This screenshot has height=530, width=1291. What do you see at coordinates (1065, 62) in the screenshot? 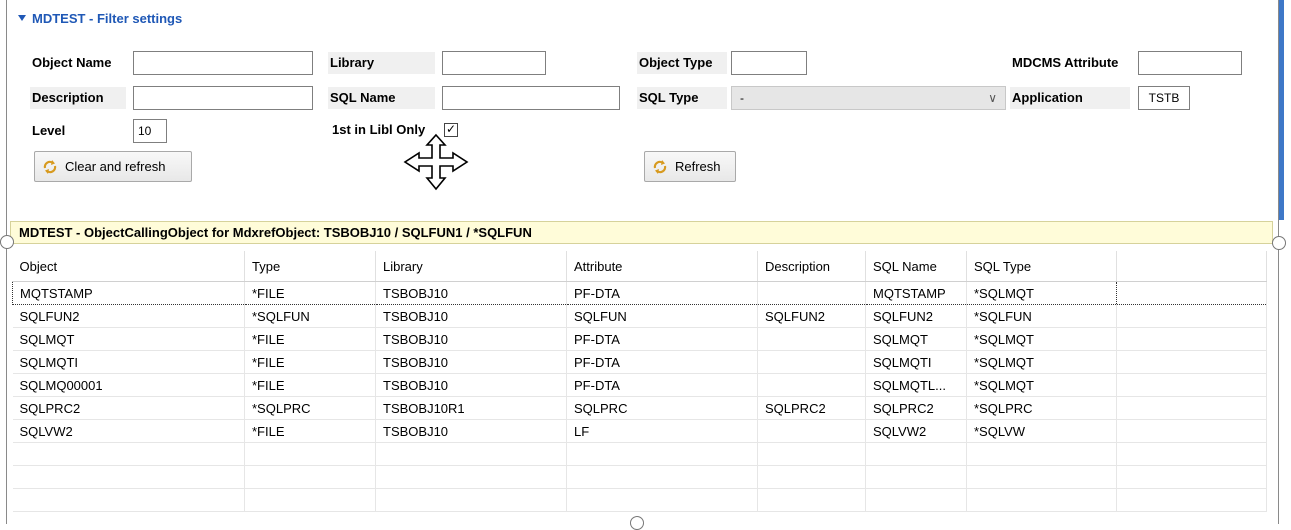
I see `mdcms-attribute-label: MDCMS Attribute` at bounding box center [1065, 62].